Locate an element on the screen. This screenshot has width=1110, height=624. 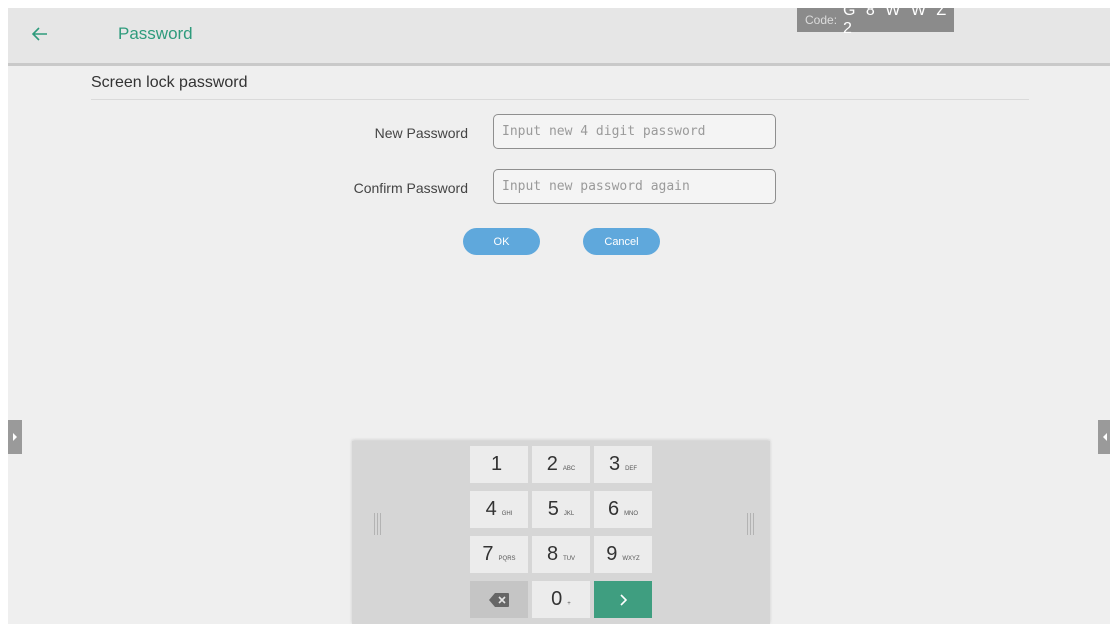
back-button is located at coordinates (40, 34).